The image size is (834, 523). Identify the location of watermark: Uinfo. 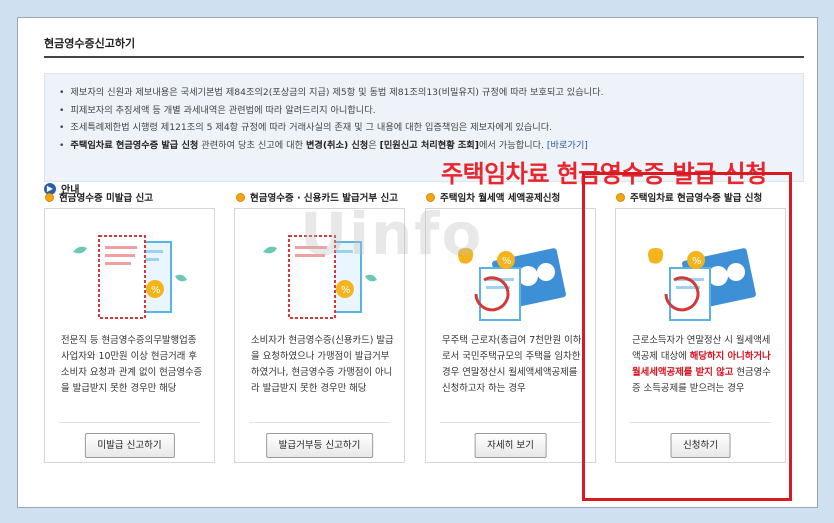
(392, 234).